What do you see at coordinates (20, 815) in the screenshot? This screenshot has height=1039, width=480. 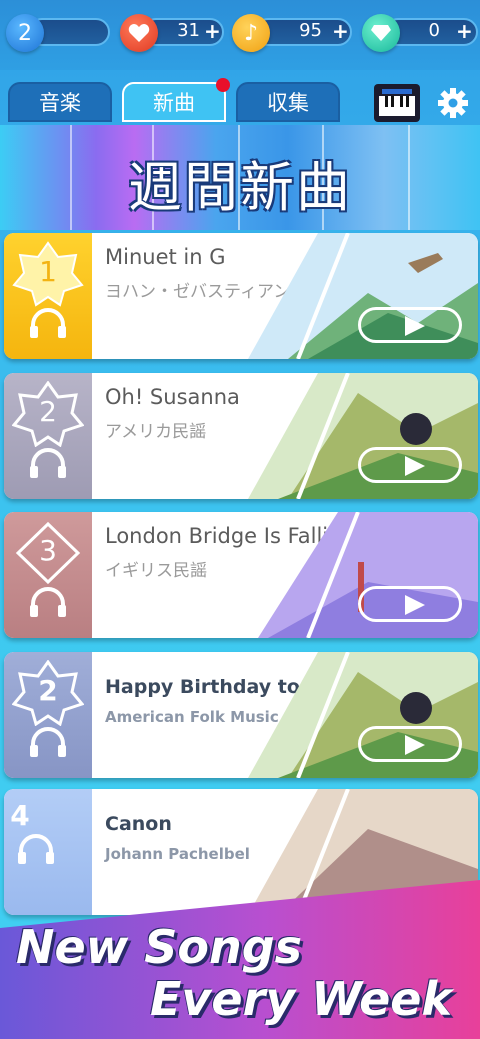 I see `rank-number: 4` at bounding box center [20, 815].